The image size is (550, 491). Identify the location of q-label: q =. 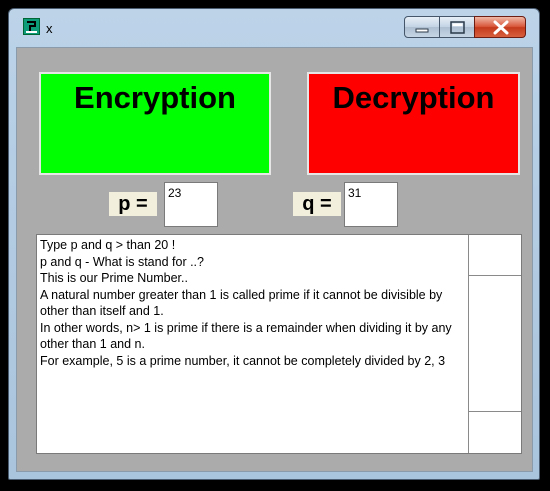
(317, 204).